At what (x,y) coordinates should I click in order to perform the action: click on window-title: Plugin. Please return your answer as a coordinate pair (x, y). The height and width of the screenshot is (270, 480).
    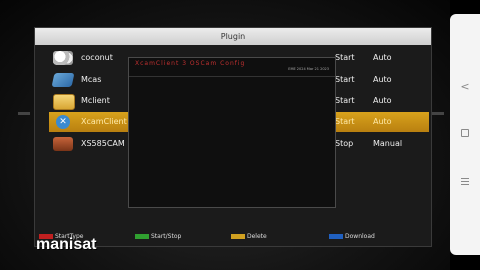
    Looking at the image, I should click on (233, 36).